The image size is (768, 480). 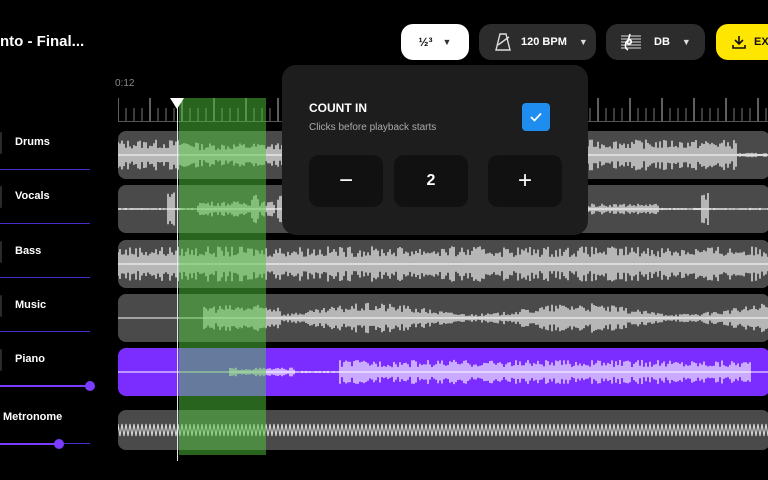 What do you see at coordinates (32, 196) in the screenshot?
I see `track-label-vocals: Vocals` at bounding box center [32, 196].